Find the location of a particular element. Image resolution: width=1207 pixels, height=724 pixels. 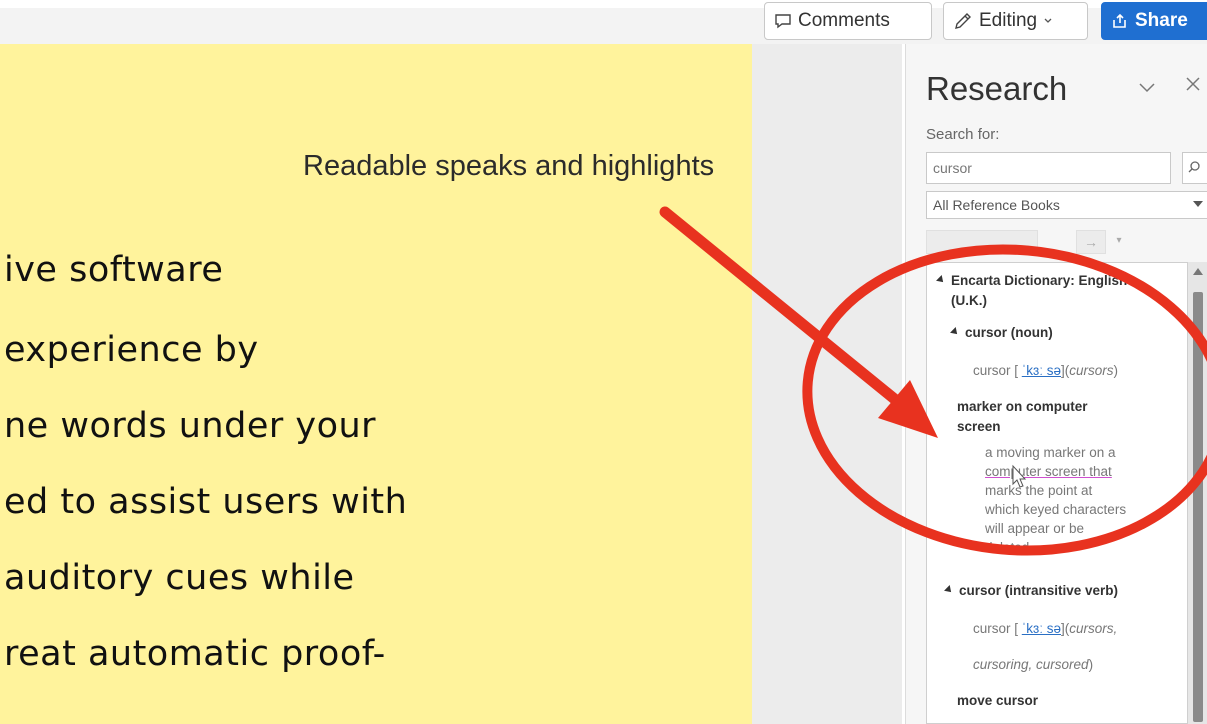

search-button is located at coordinates (1194, 168).